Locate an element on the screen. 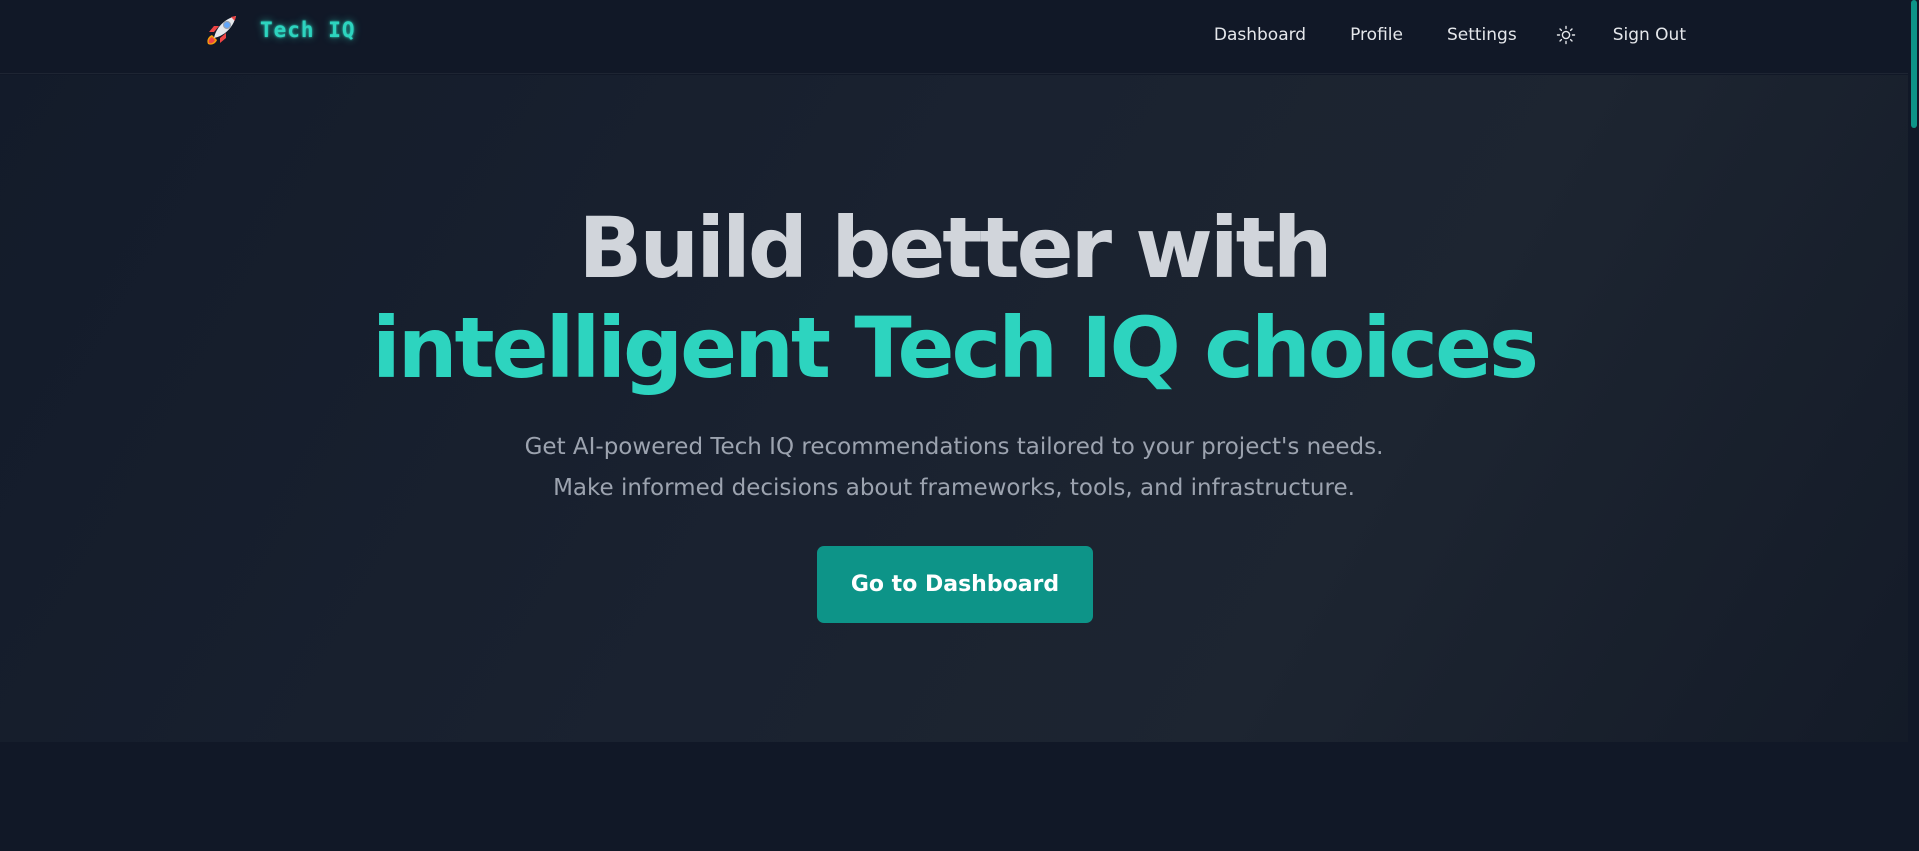 This screenshot has height=851, width=1919. brand: Tech IQ is located at coordinates (278, 30).